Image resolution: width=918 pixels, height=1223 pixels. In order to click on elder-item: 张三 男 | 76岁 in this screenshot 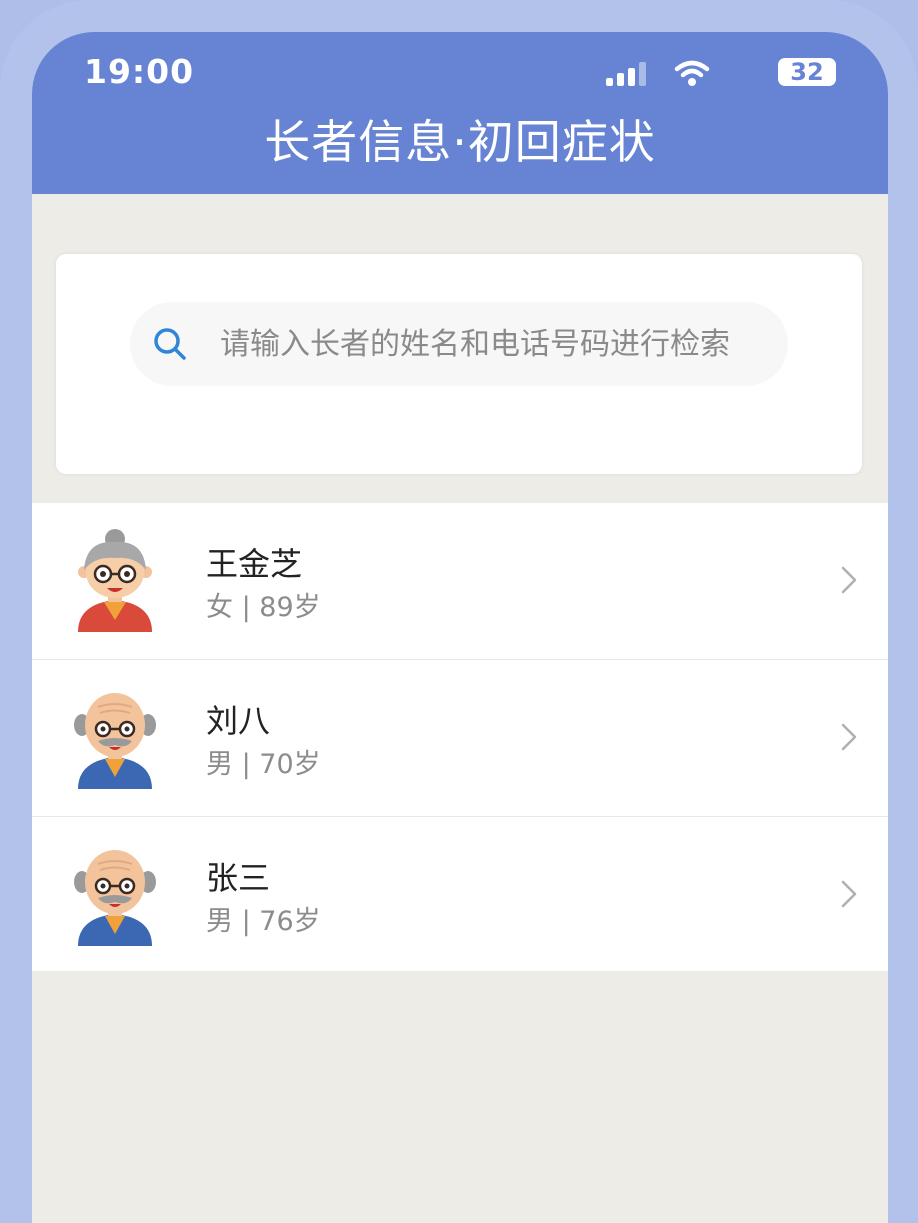, I will do `click(460, 894)`.